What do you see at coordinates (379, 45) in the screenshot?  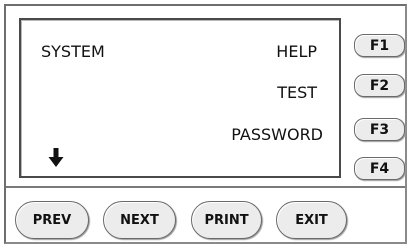 I see `f1-button: F1` at bounding box center [379, 45].